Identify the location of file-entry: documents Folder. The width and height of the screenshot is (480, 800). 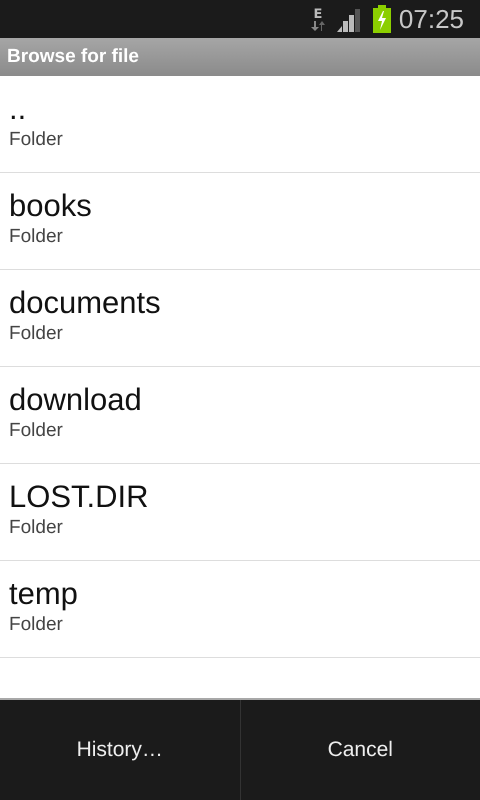
(240, 318).